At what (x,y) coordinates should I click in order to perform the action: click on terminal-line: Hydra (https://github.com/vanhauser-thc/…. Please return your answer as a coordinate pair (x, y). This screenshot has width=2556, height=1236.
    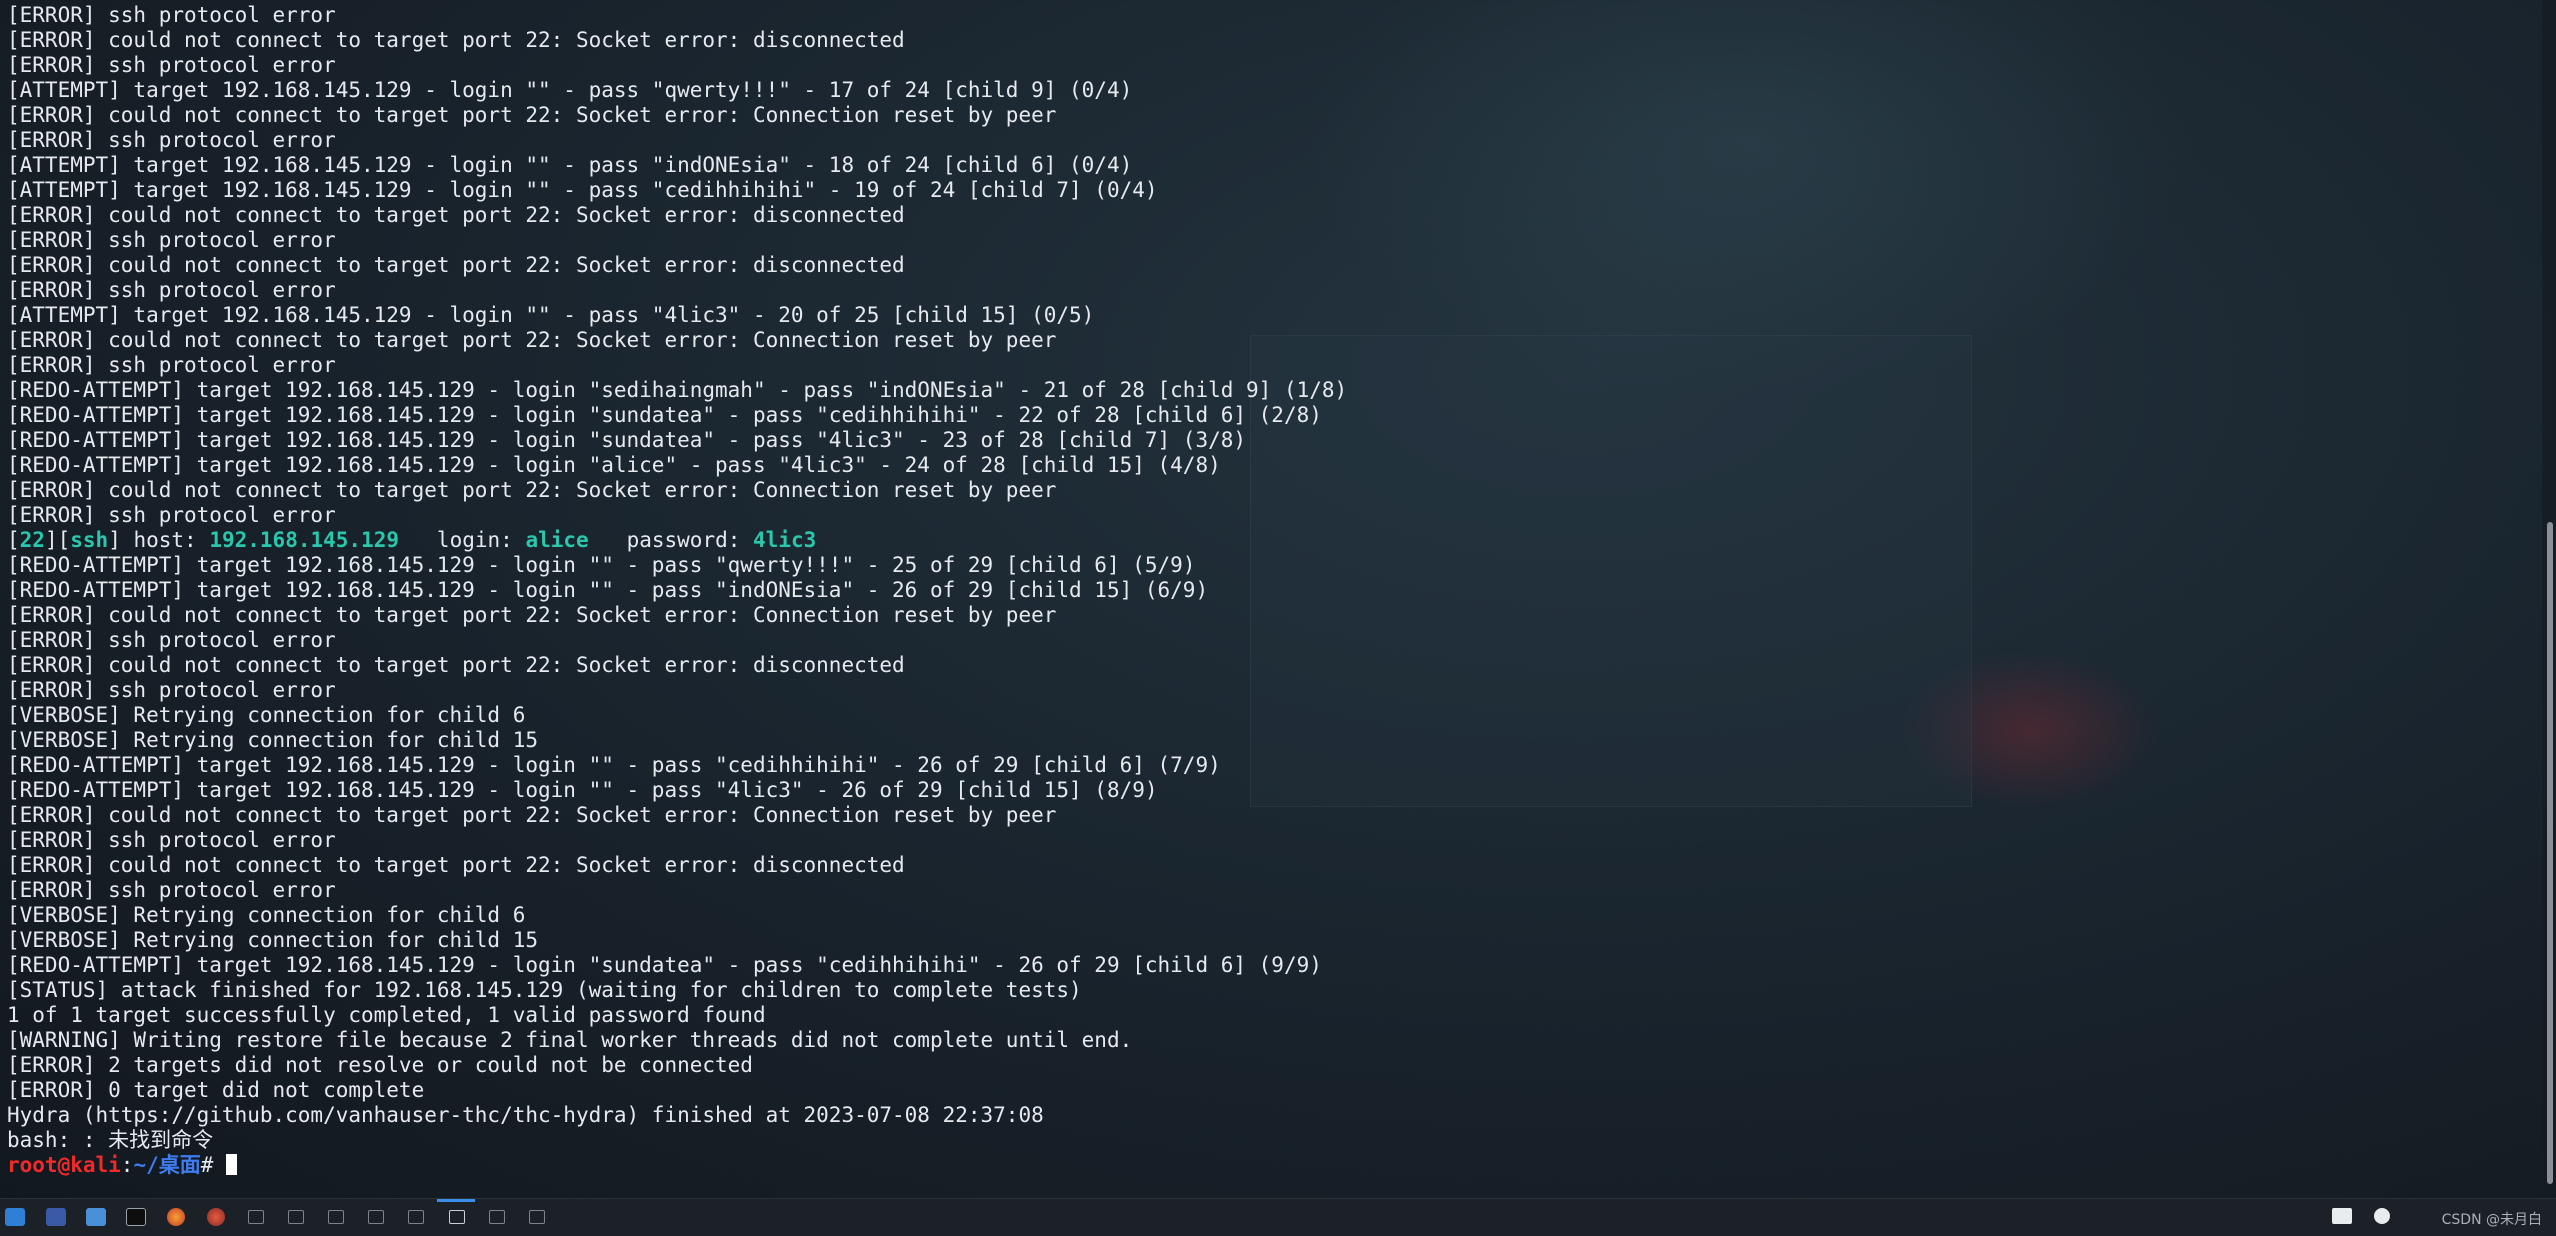
    Looking at the image, I should click on (525, 1115).